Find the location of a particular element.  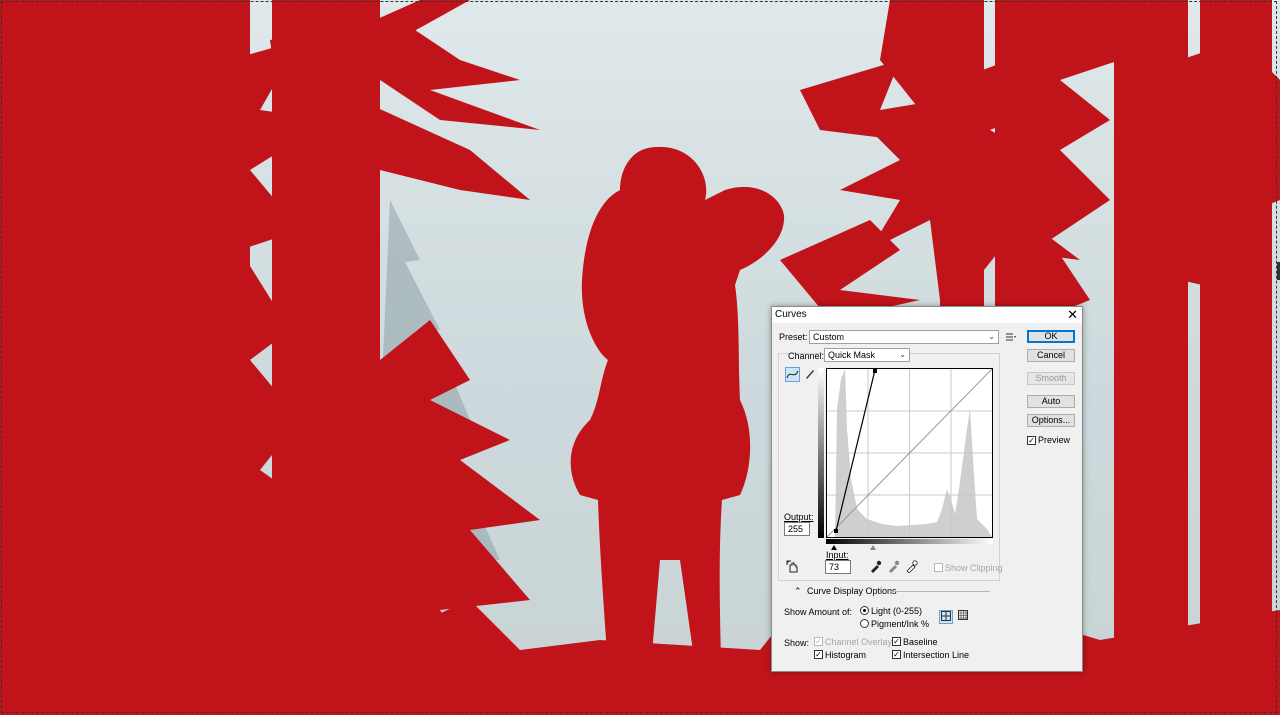

curve-point-end is located at coordinates (875, 371).